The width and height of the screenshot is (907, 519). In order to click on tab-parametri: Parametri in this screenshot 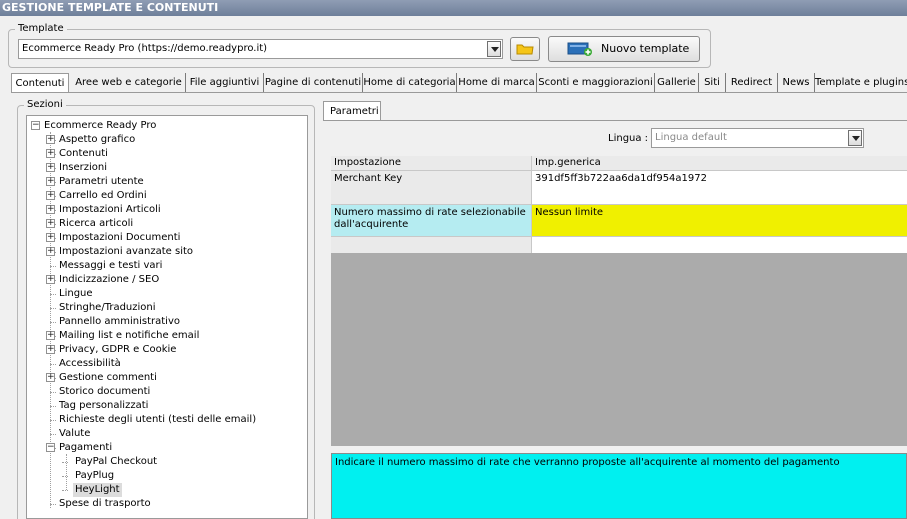, I will do `click(352, 111)`.